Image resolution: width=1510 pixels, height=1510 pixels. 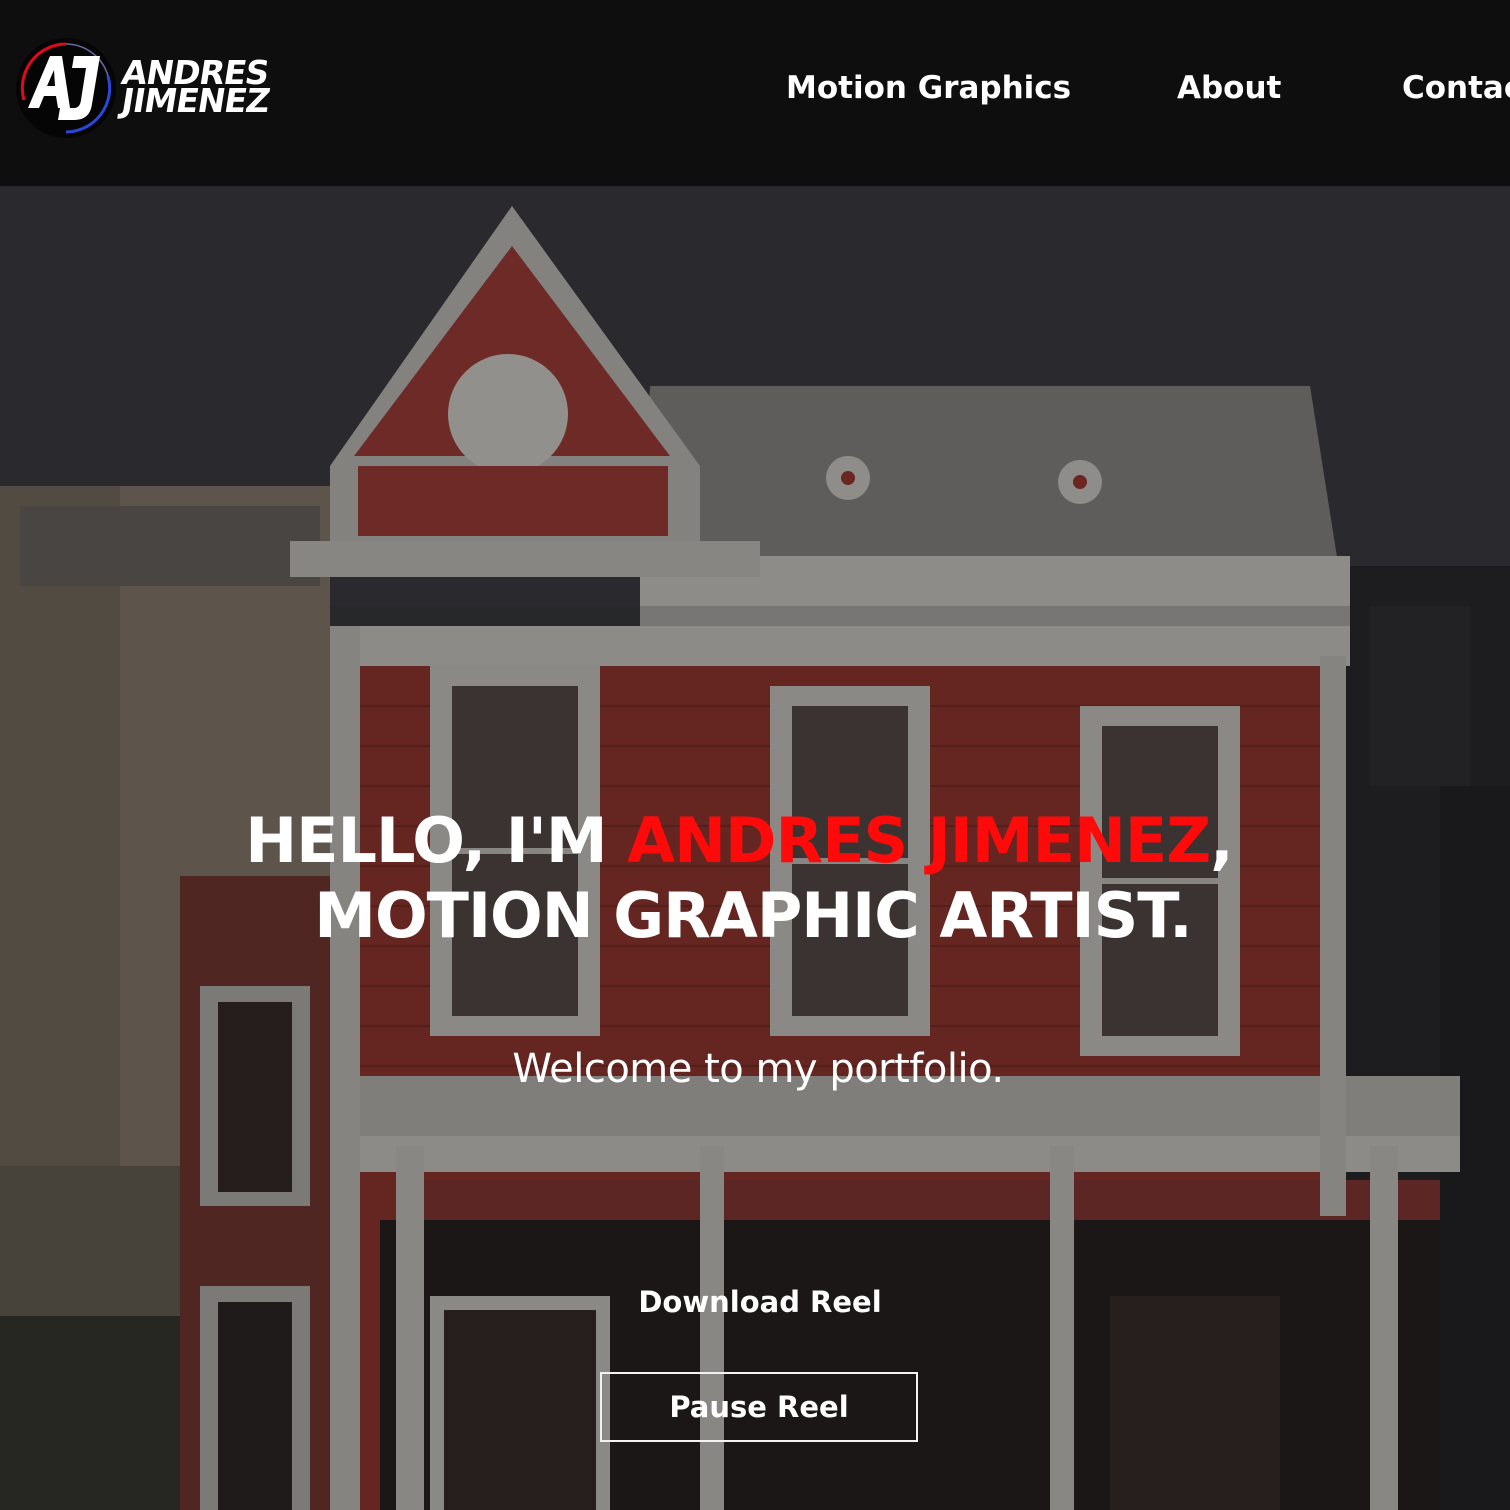 I want to click on pause-reel-button: Pause Reel, so click(x=759, y=1407).